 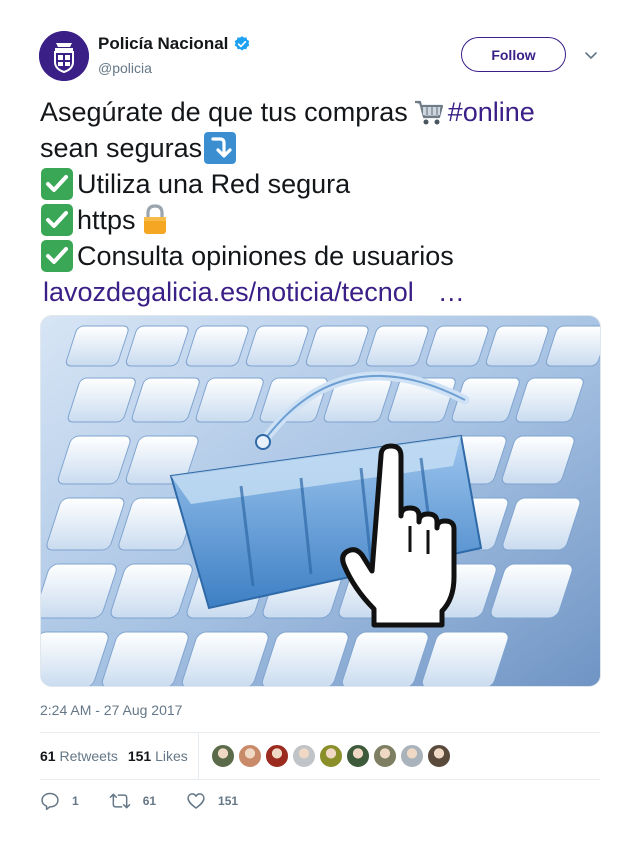 What do you see at coordinates (196, 801) in the screenshot?
I see `heart-icon` at bounding box center [196, 801].